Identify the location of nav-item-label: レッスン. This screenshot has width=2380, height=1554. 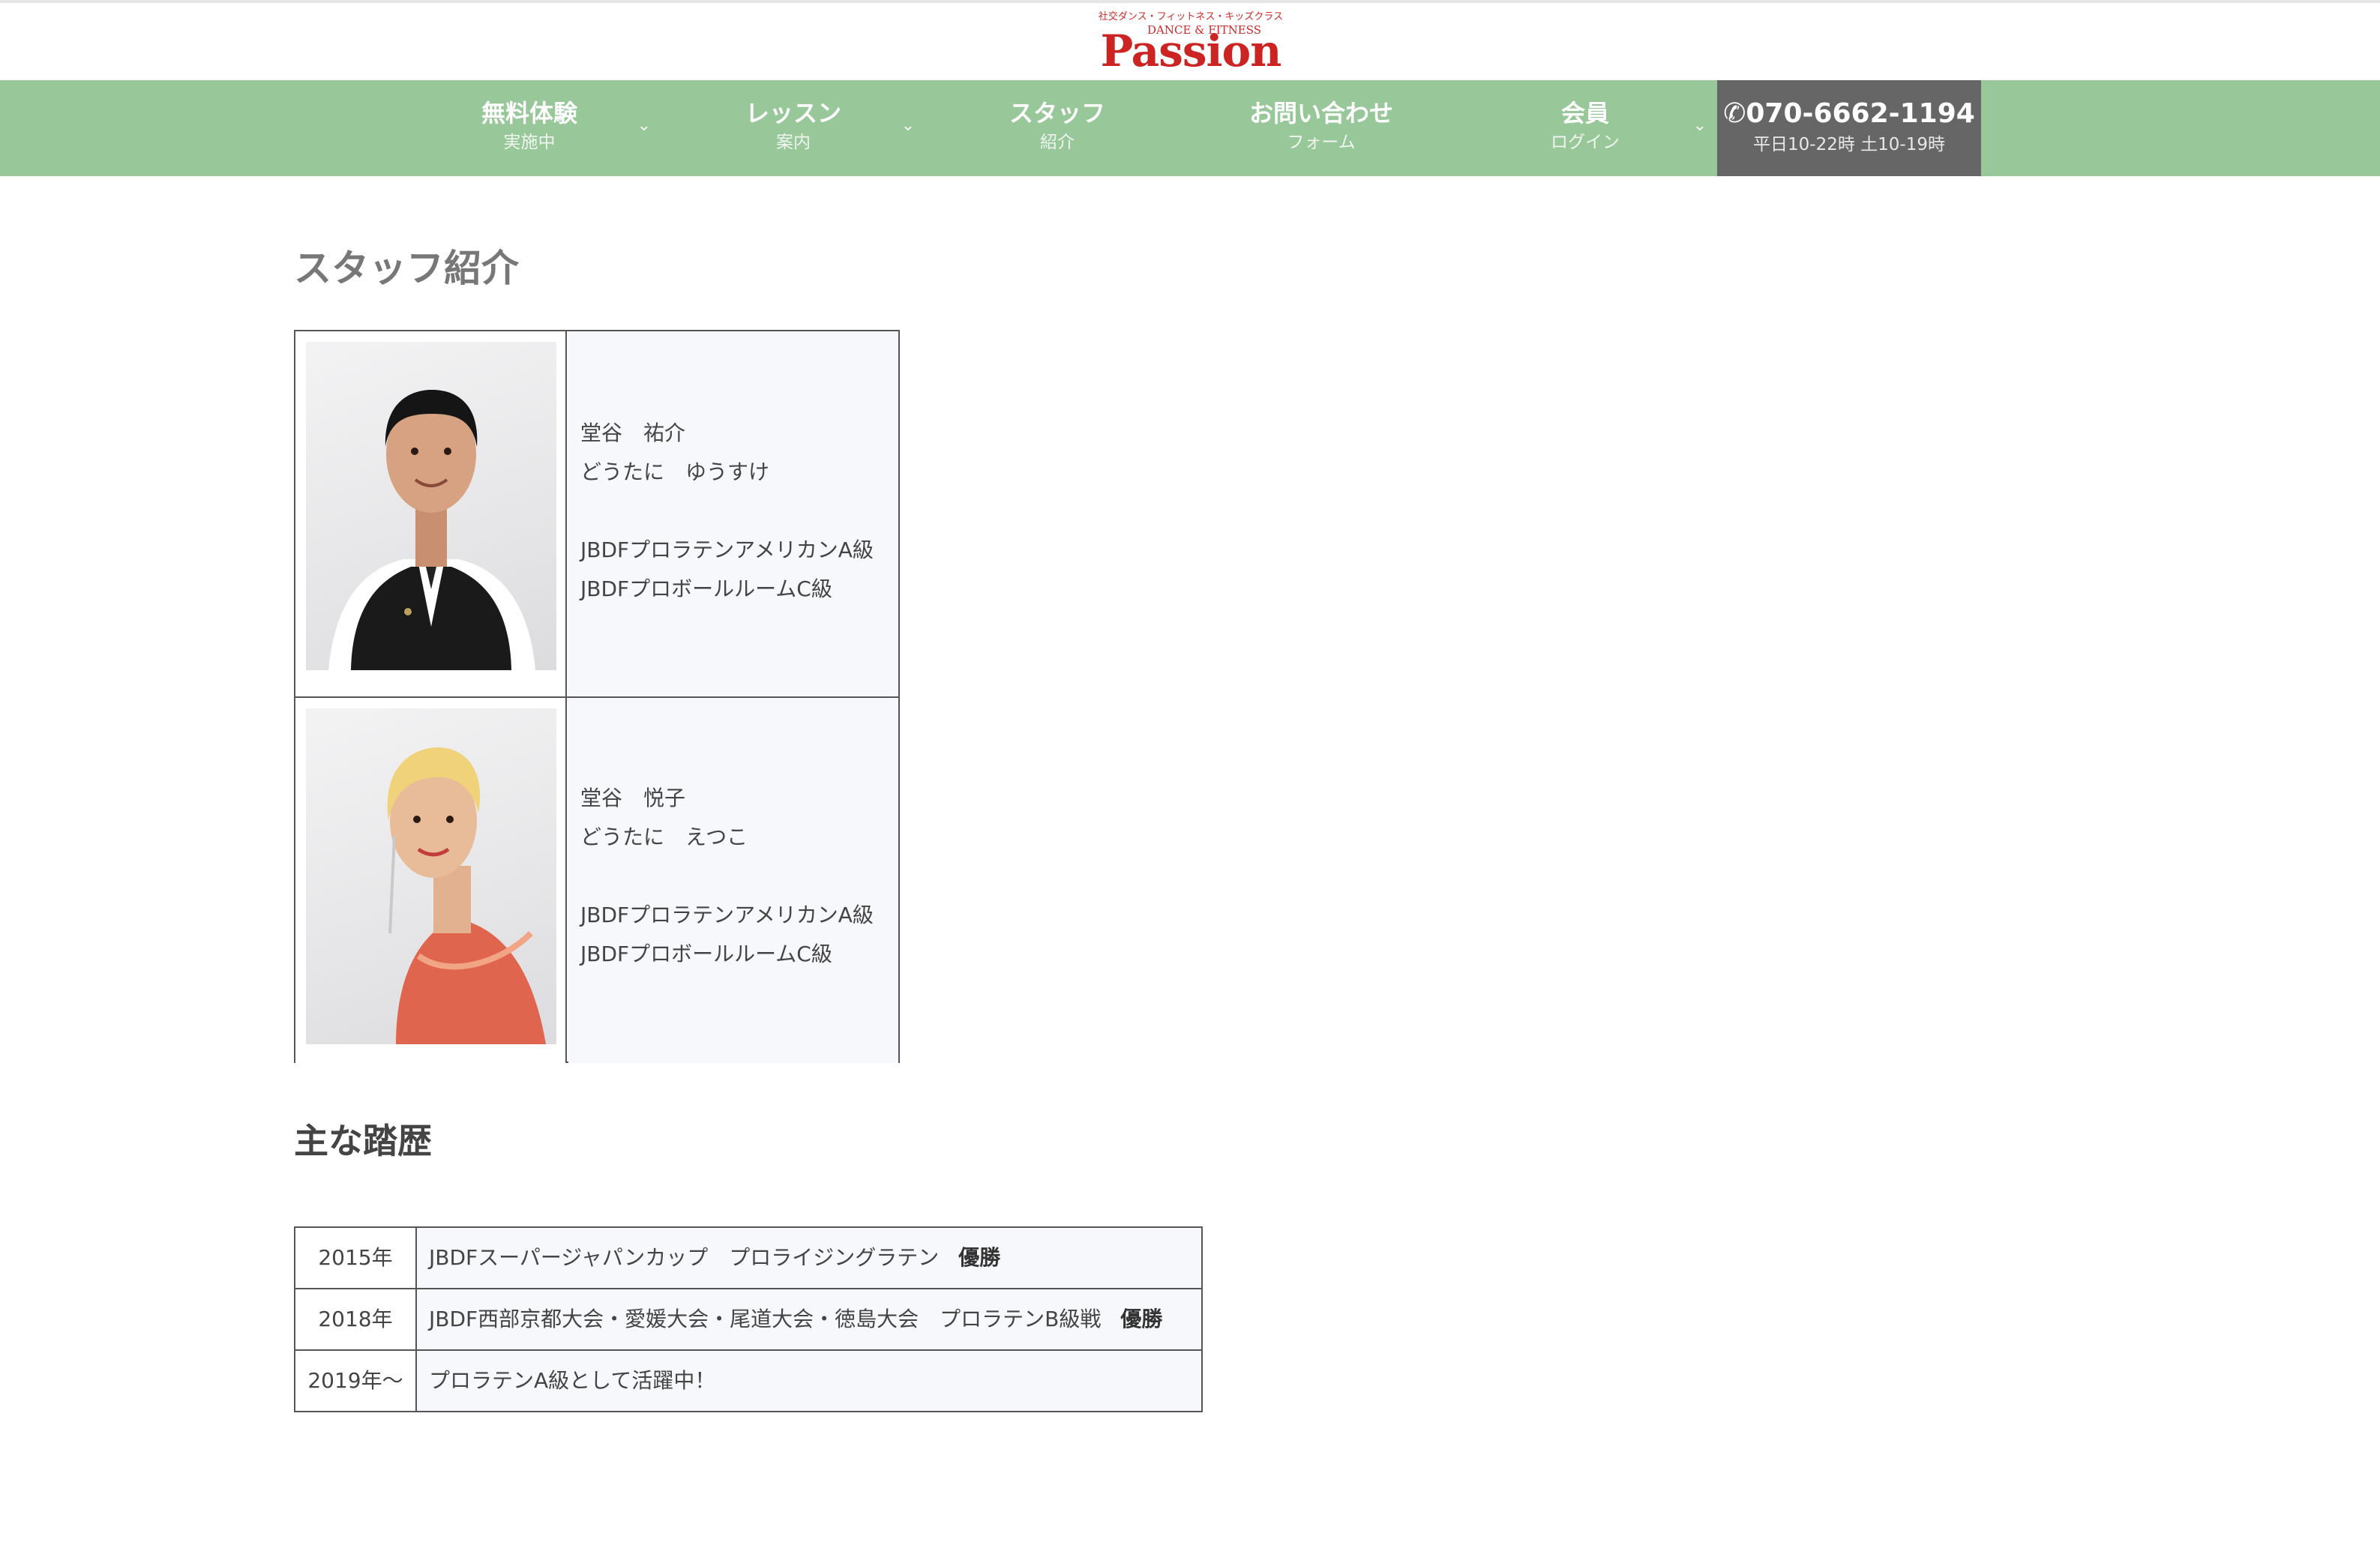
(793, 113).